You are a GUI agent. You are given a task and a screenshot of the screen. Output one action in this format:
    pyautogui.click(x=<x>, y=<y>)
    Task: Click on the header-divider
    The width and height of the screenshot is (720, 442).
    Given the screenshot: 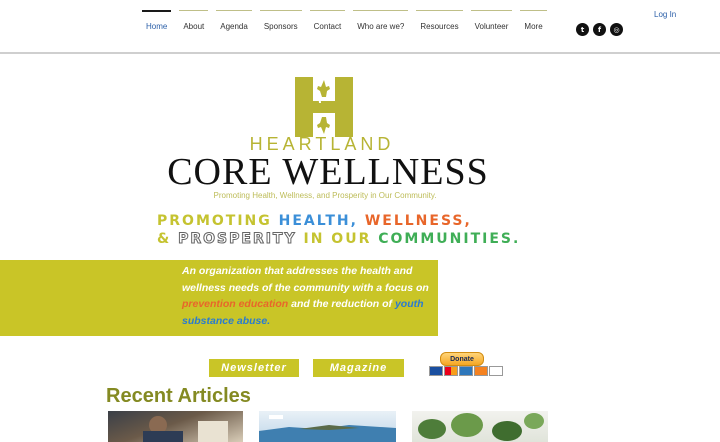 What is the action you would take?
    pyautogui.click(x=360, y=53)
    